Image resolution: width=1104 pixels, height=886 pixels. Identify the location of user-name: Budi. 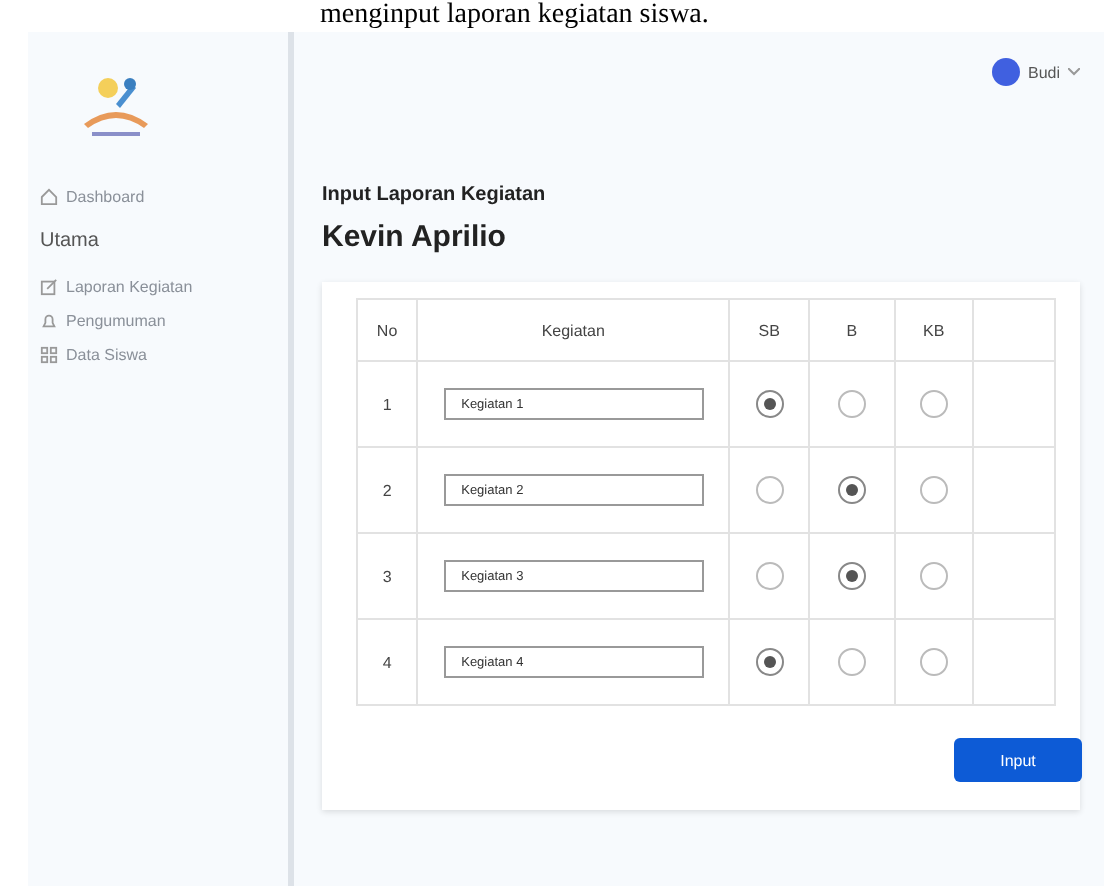
(1043, 72).